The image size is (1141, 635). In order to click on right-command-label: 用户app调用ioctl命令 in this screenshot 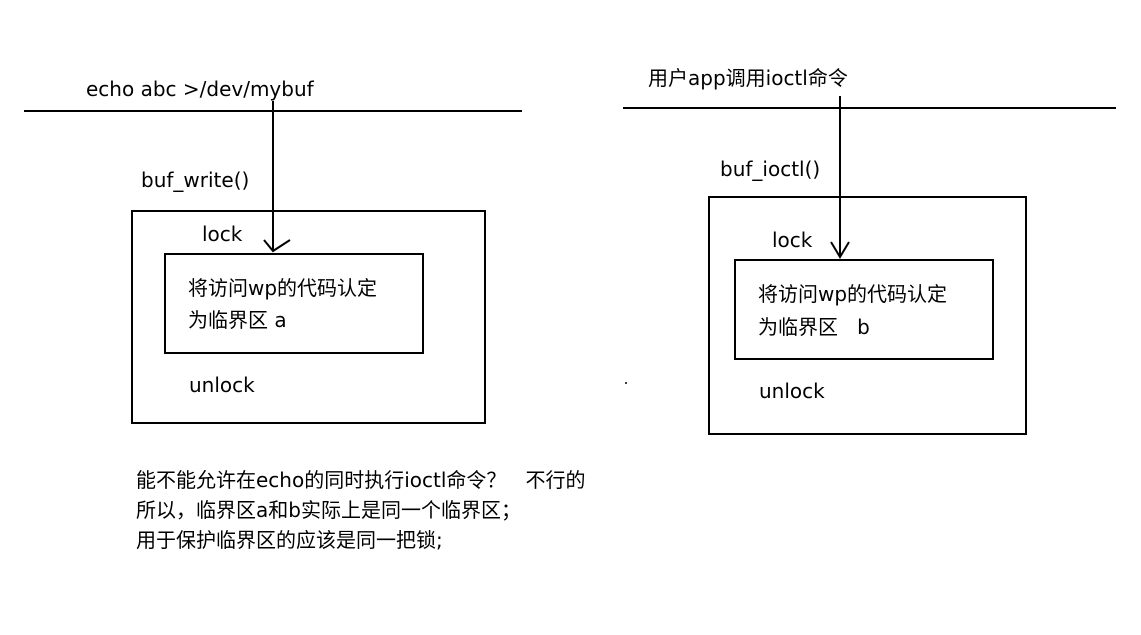, I will do `click(748, 78)`.